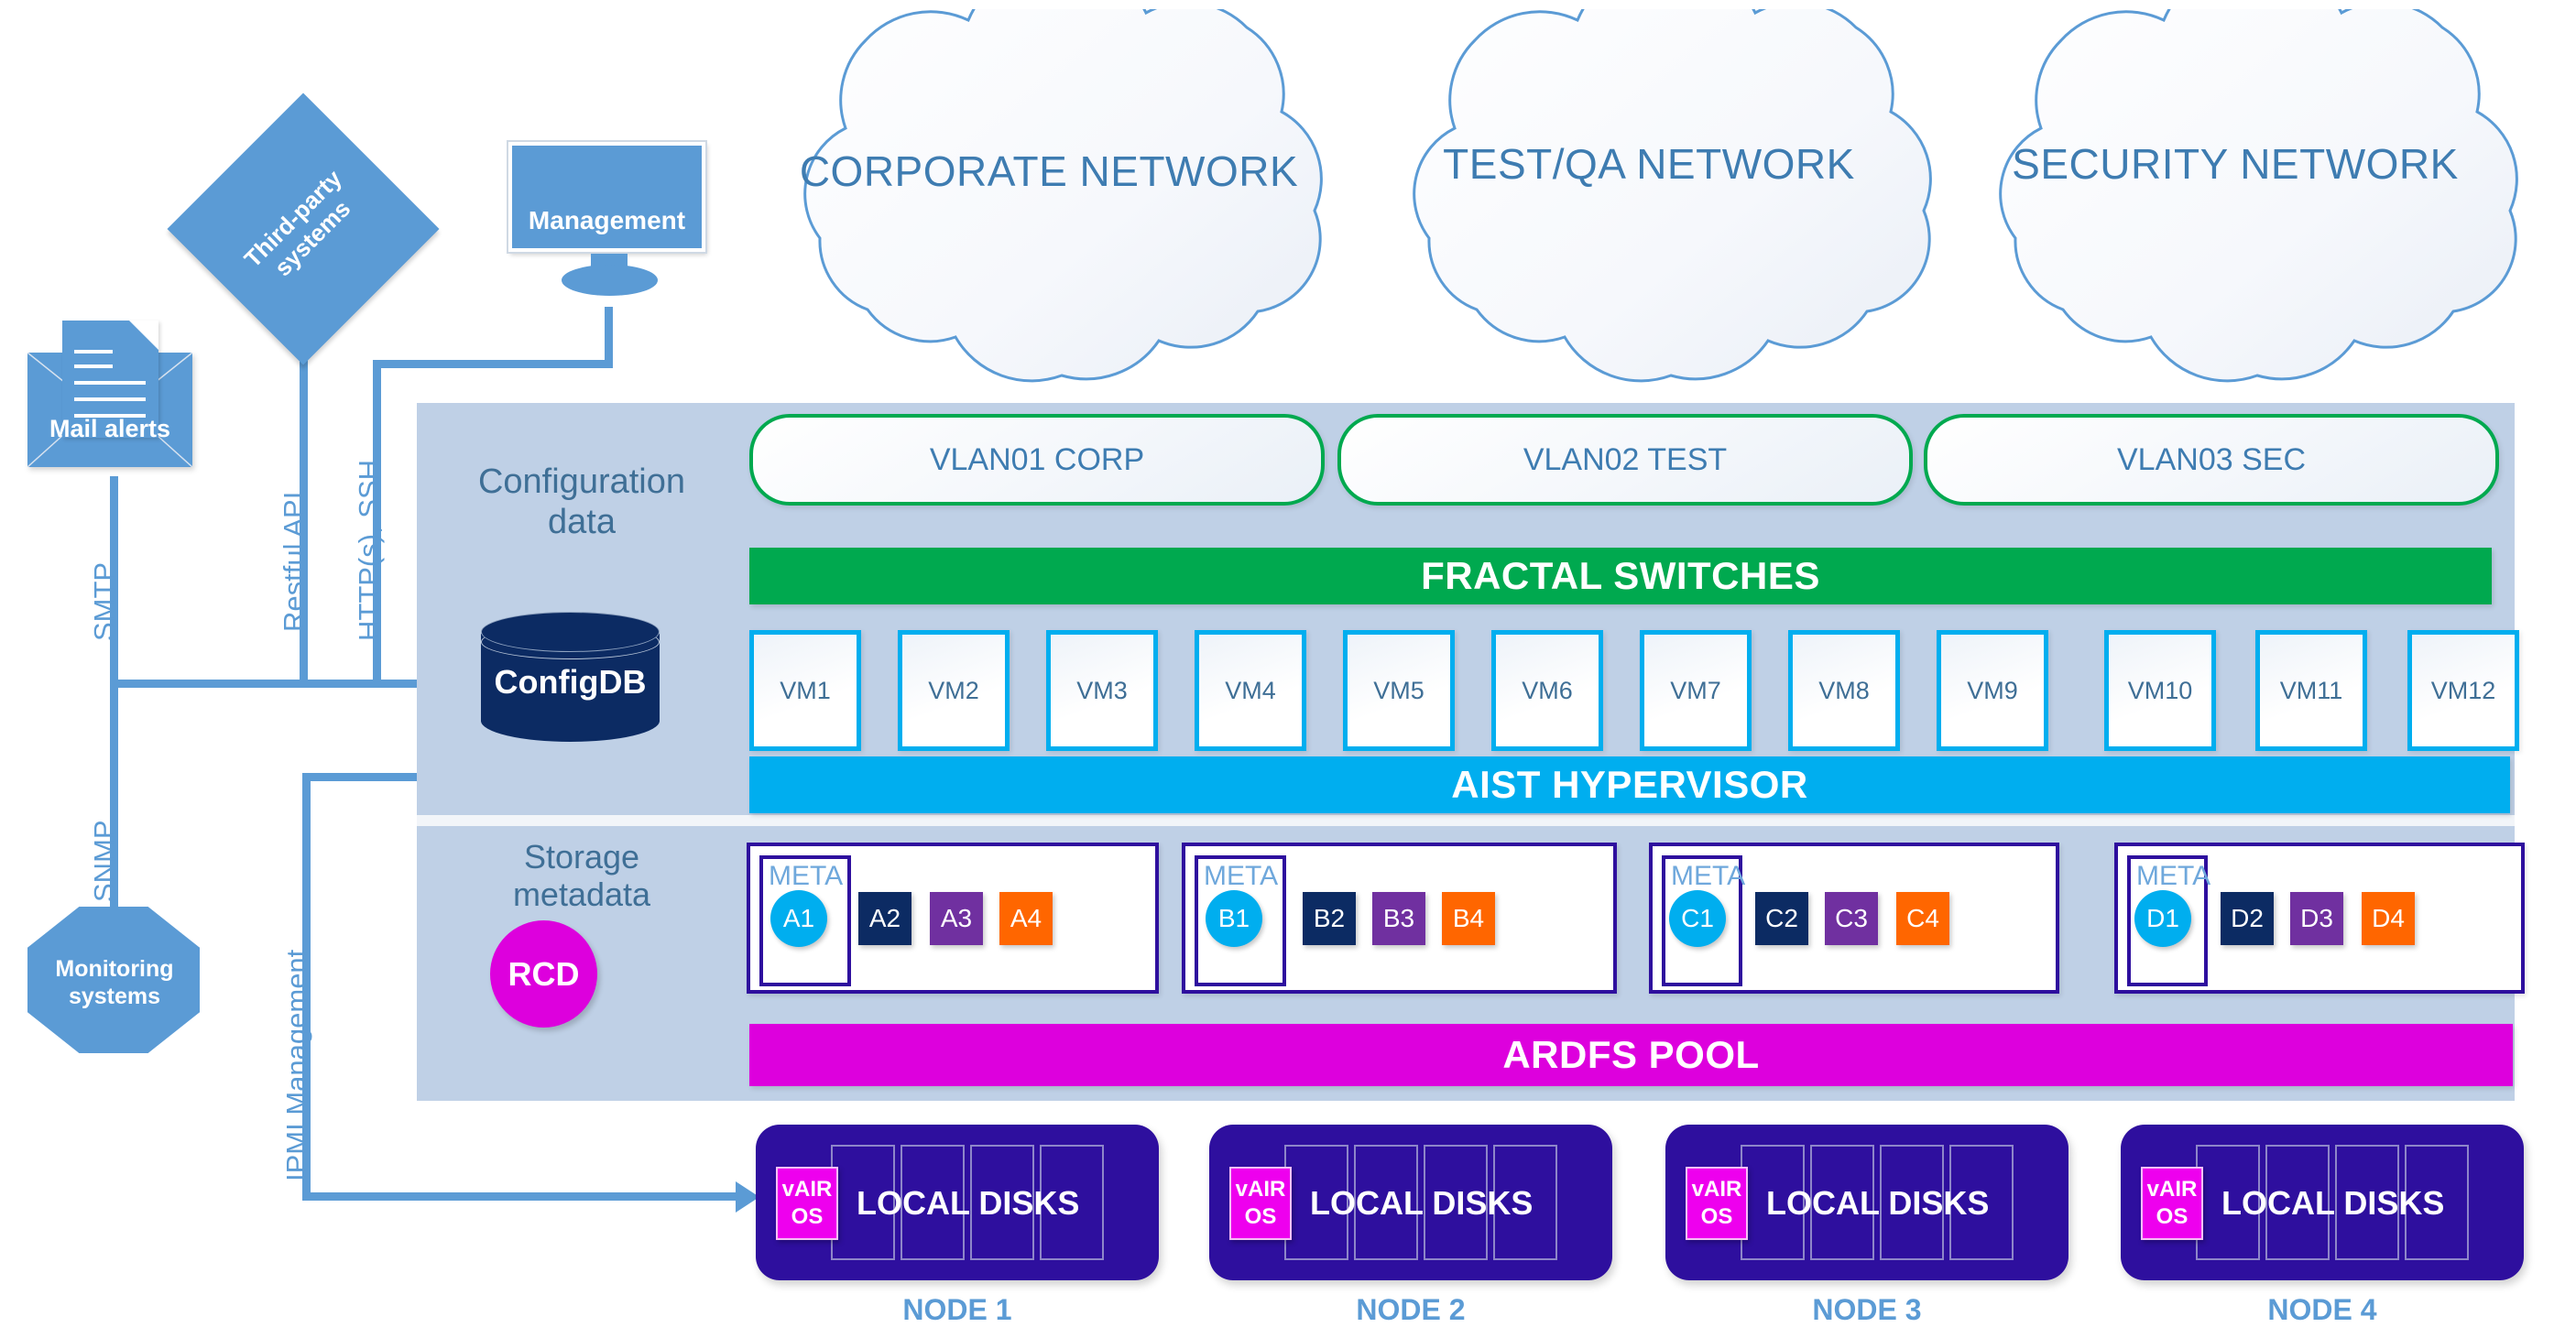 Image resolution: width=2576 pixels, height=1338 pixels. I want to click on fractal-switches-bar: FRACTAL SWITCHES, so click(1621, 576).